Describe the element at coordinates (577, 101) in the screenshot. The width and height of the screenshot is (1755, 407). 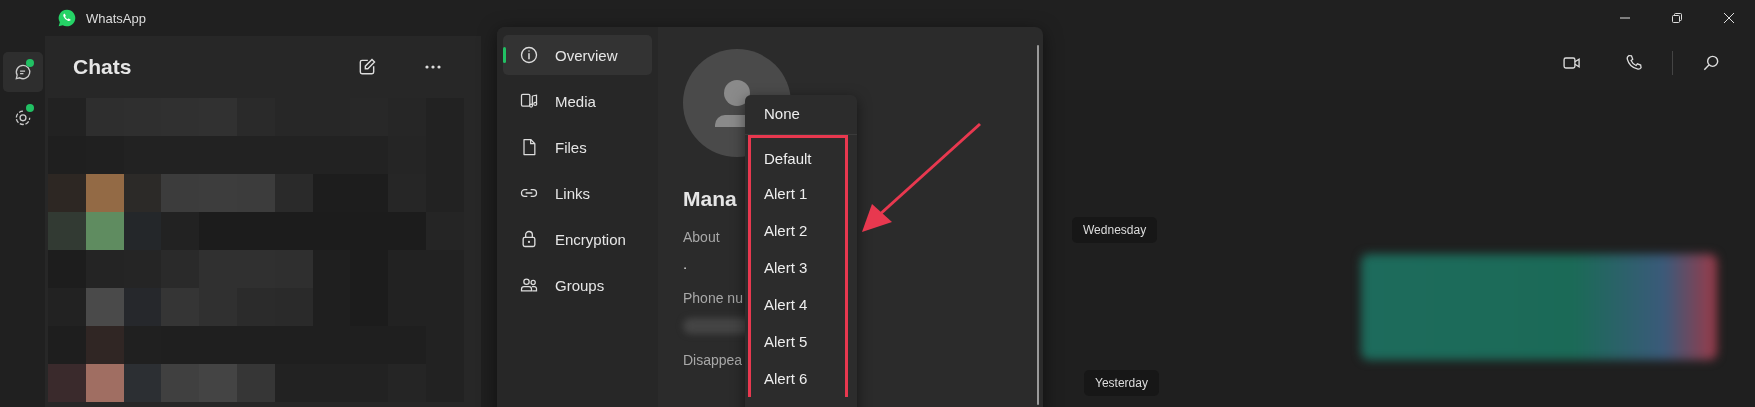
I see `info-nav-tab: Media` at that location.